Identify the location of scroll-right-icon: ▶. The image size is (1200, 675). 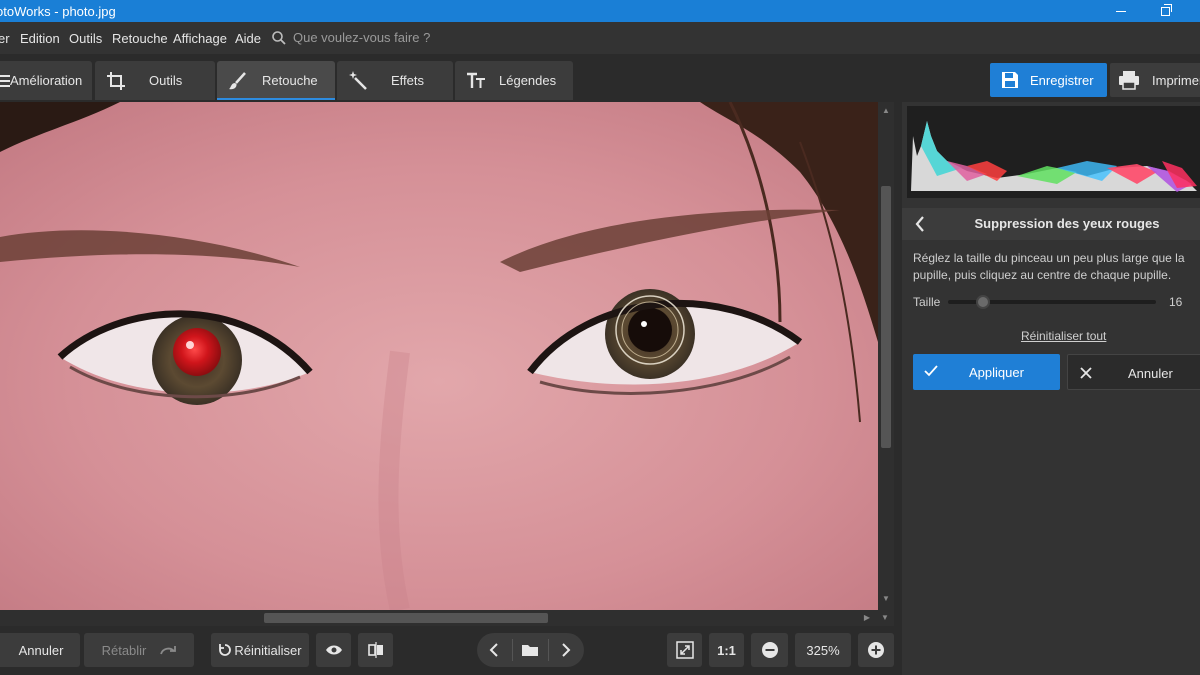
(867, 618).